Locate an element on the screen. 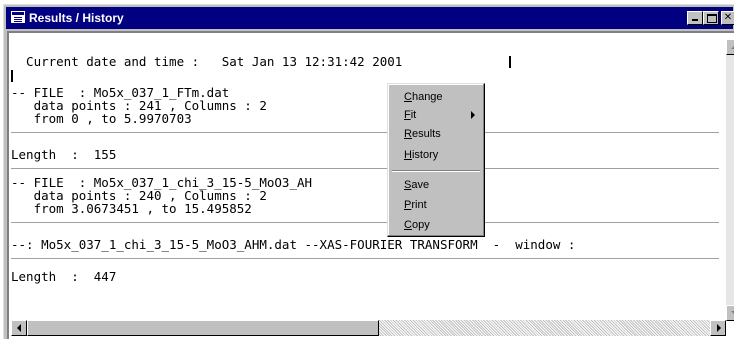  menu-item-save: Save is located at coordinates (436, 185).